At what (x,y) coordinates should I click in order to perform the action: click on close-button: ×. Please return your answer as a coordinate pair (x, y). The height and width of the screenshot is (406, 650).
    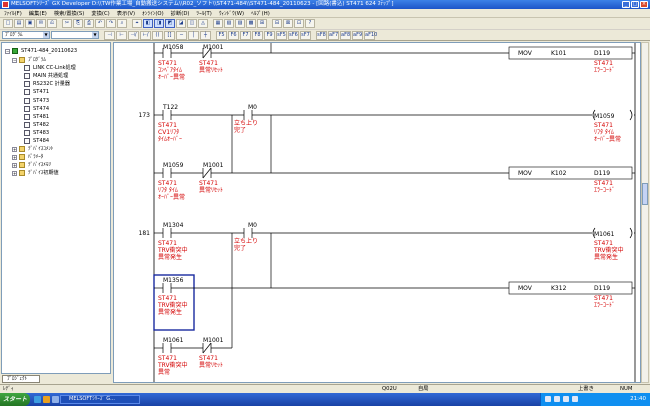
    Looking at the image, I should click on (644, 4).